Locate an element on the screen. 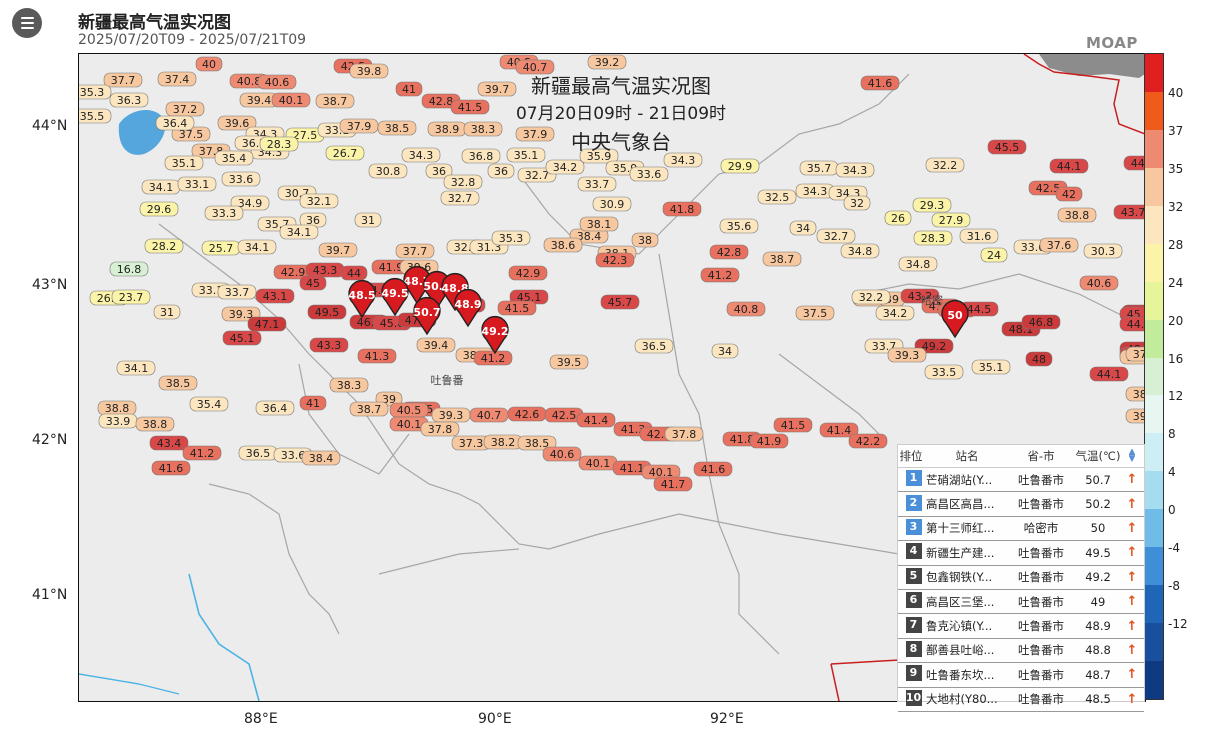  station-marker: 28.2 is located at coordinates (164, 246).